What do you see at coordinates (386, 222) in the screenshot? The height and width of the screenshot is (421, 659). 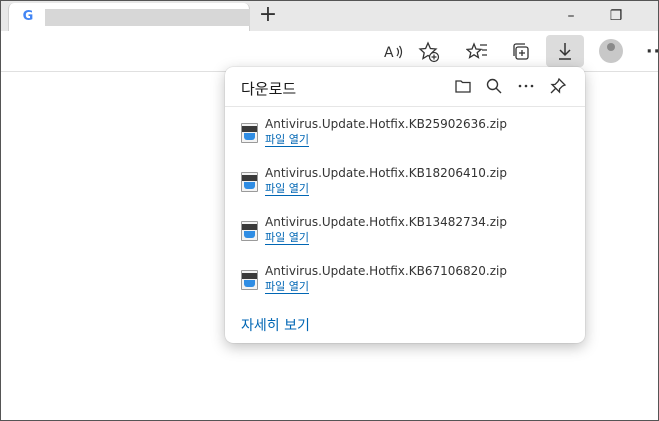 I see `download-filename: Antivirus.Update.Hotfix.KB13482734.zip` at bounding box center [386, 222].